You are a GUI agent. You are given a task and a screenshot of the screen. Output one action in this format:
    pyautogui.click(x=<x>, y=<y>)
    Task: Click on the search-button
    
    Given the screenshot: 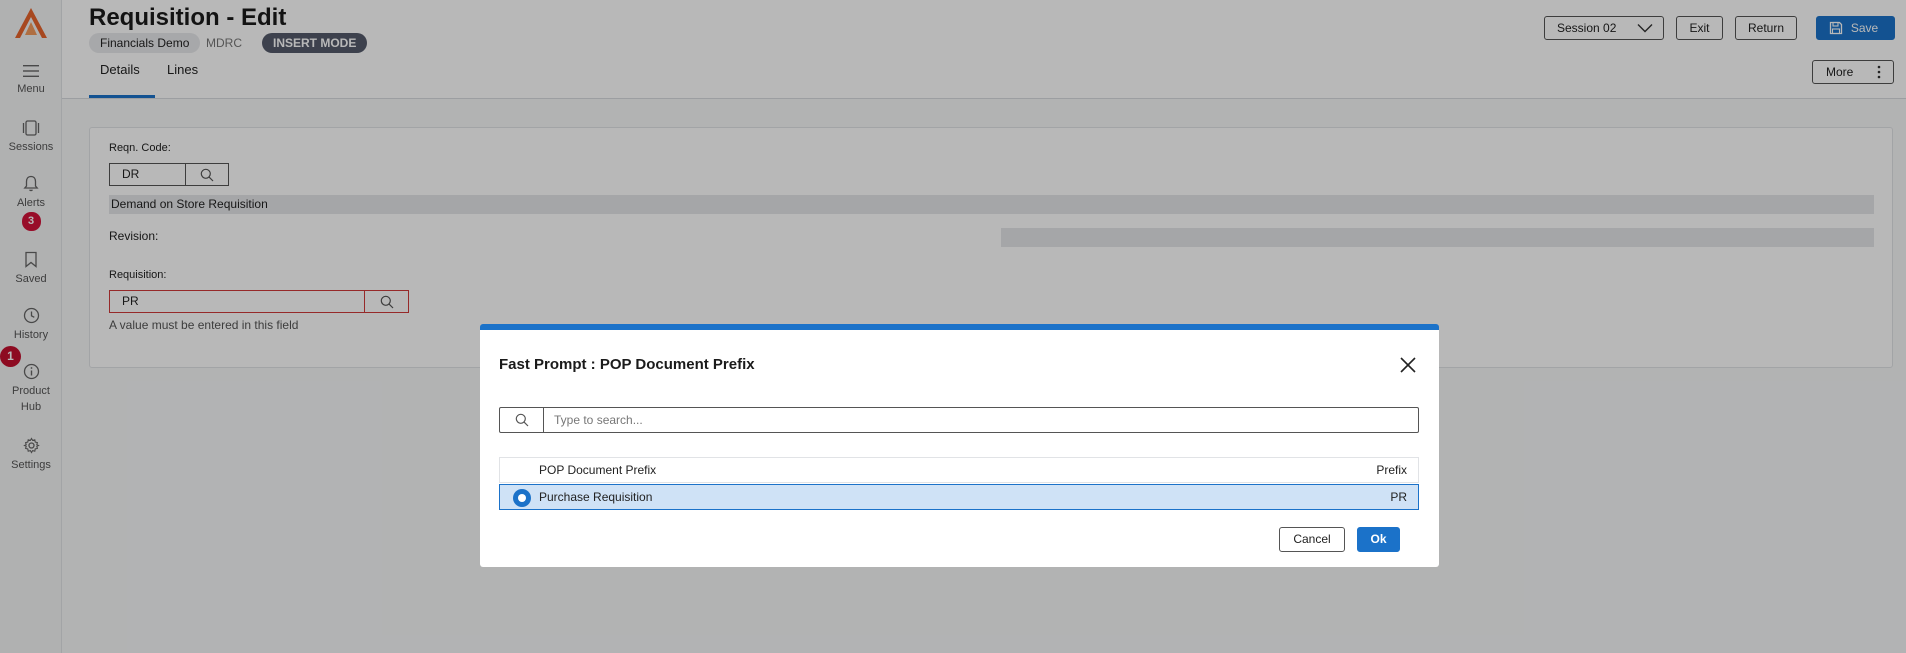 What is the action you would take?
    pyautogui.click(x=522, y=420)
    